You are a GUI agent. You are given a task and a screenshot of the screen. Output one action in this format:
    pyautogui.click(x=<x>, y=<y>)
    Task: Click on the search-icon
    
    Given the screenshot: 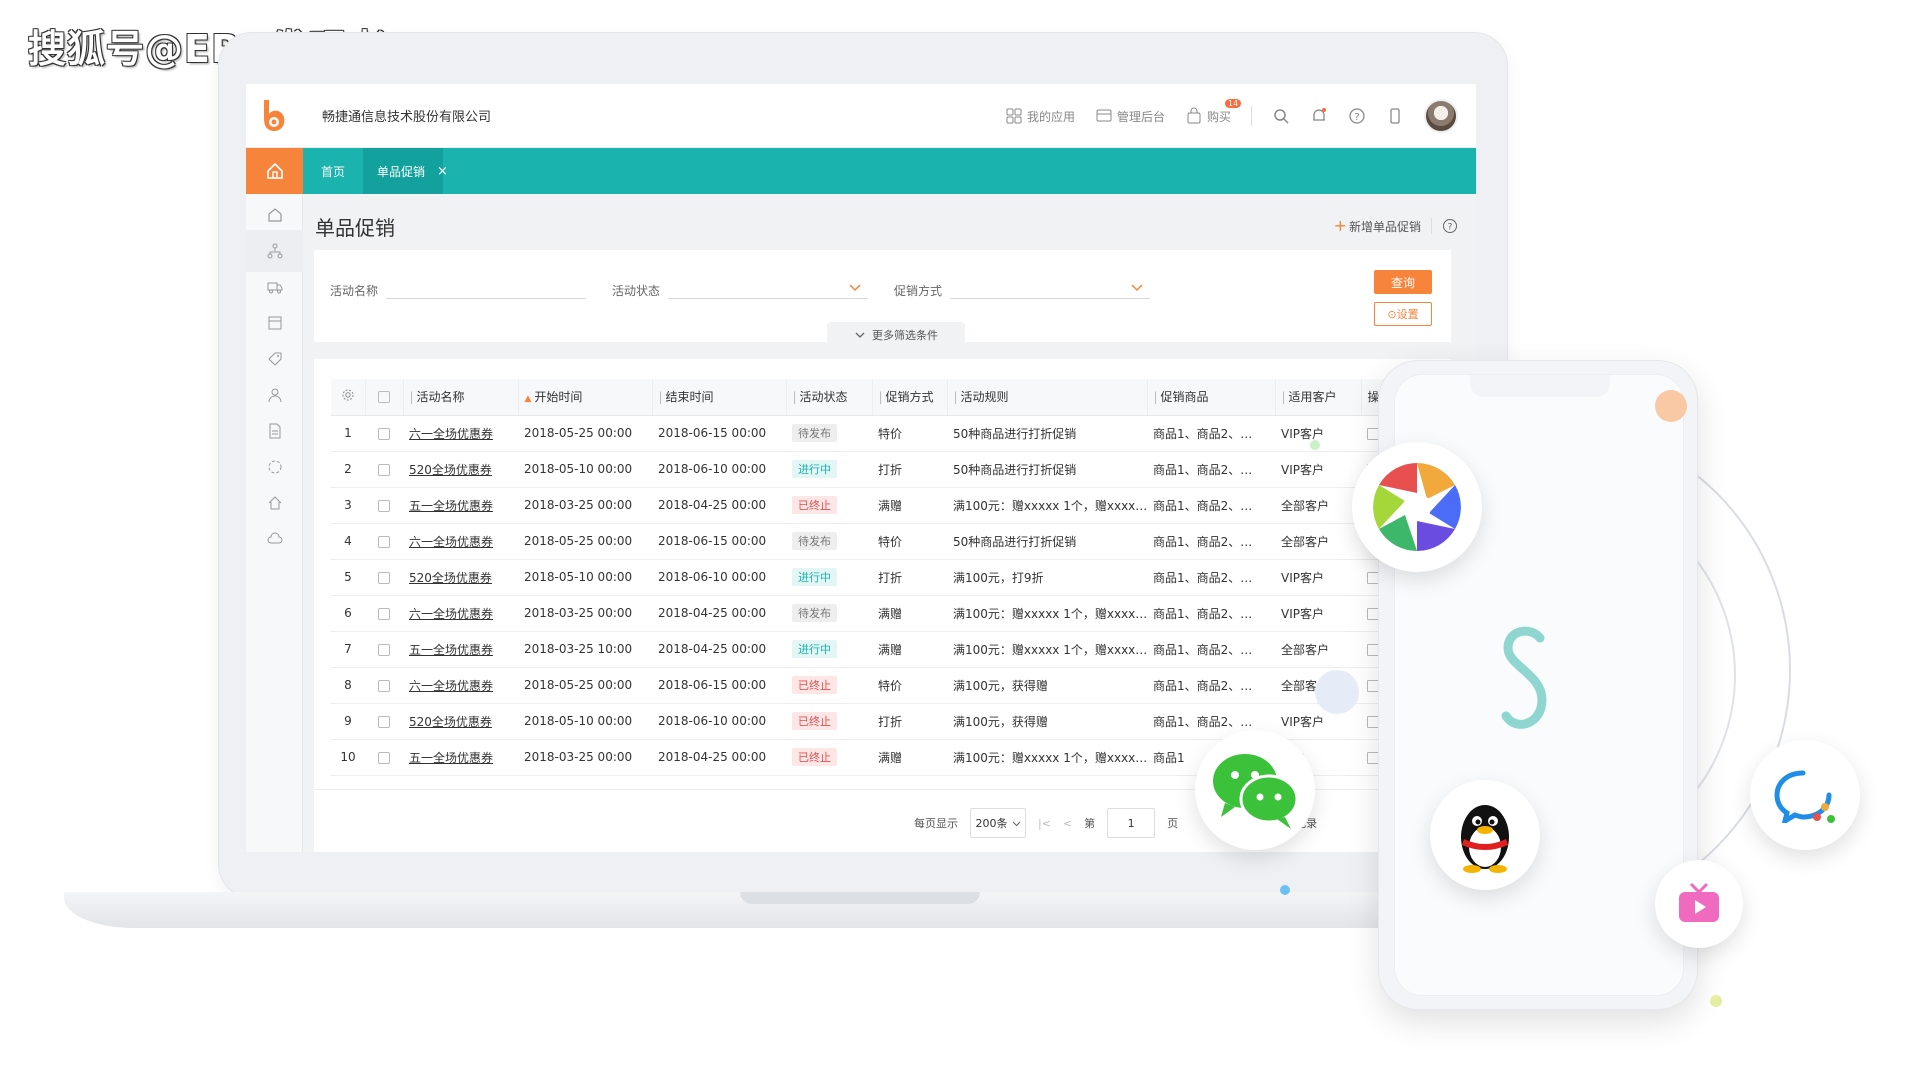 What is the action you would take?
    pyautogui.click(x=1281, y=116)
    